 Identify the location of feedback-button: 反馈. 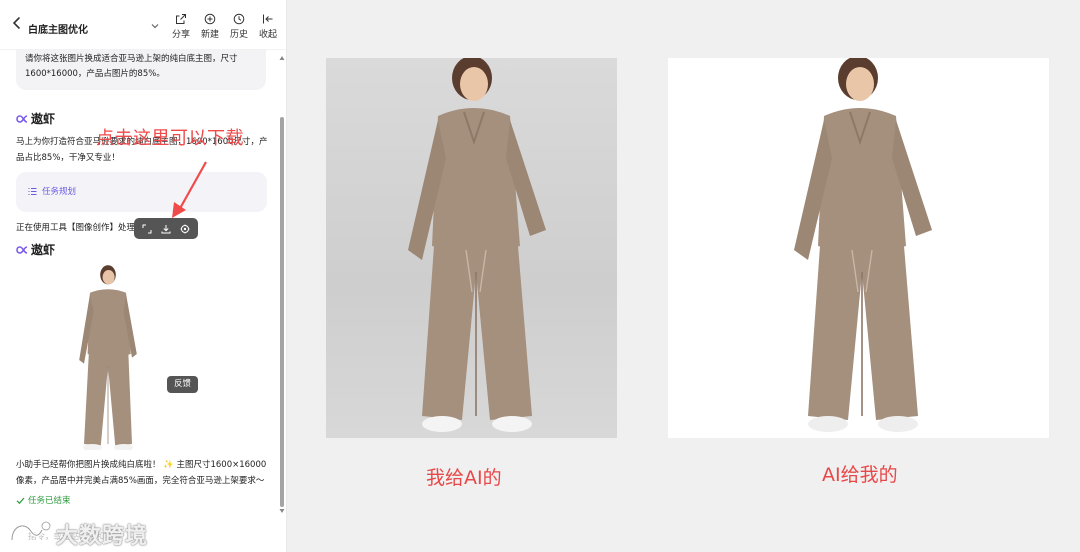
(182, 384).